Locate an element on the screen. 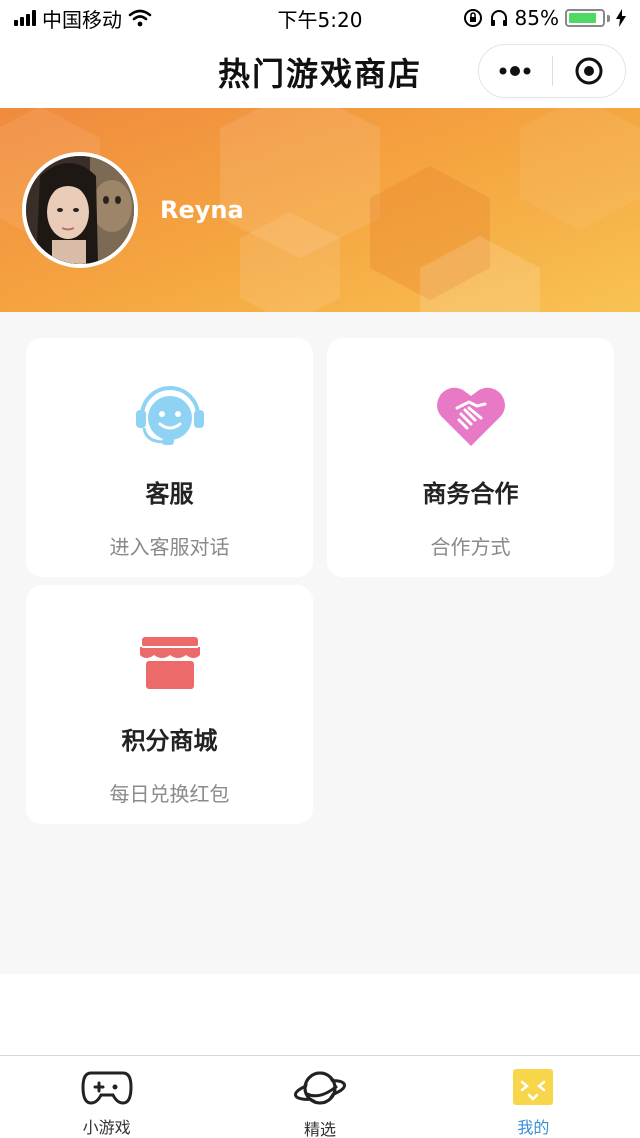 This screenshot has height=1138, width=640. nav-bar: 热门游戏商店 is located at coordinates (320, 72).